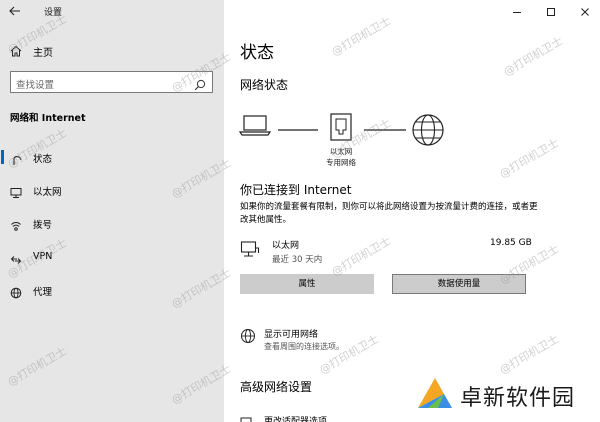 This screenshot has height=422, width=600. I want to click on sidebar-item-label: 以太网, so click(47, 192).